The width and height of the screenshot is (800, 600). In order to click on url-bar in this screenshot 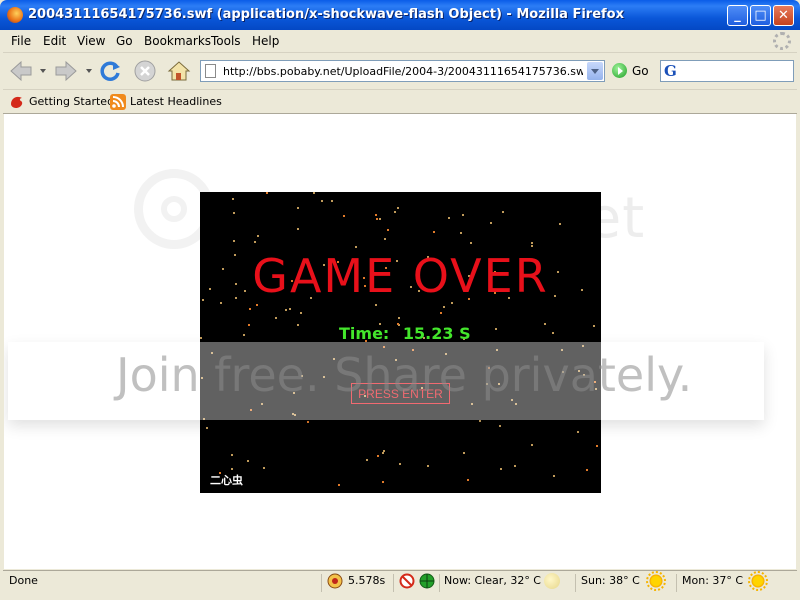, I will do `click(402, 71)`.